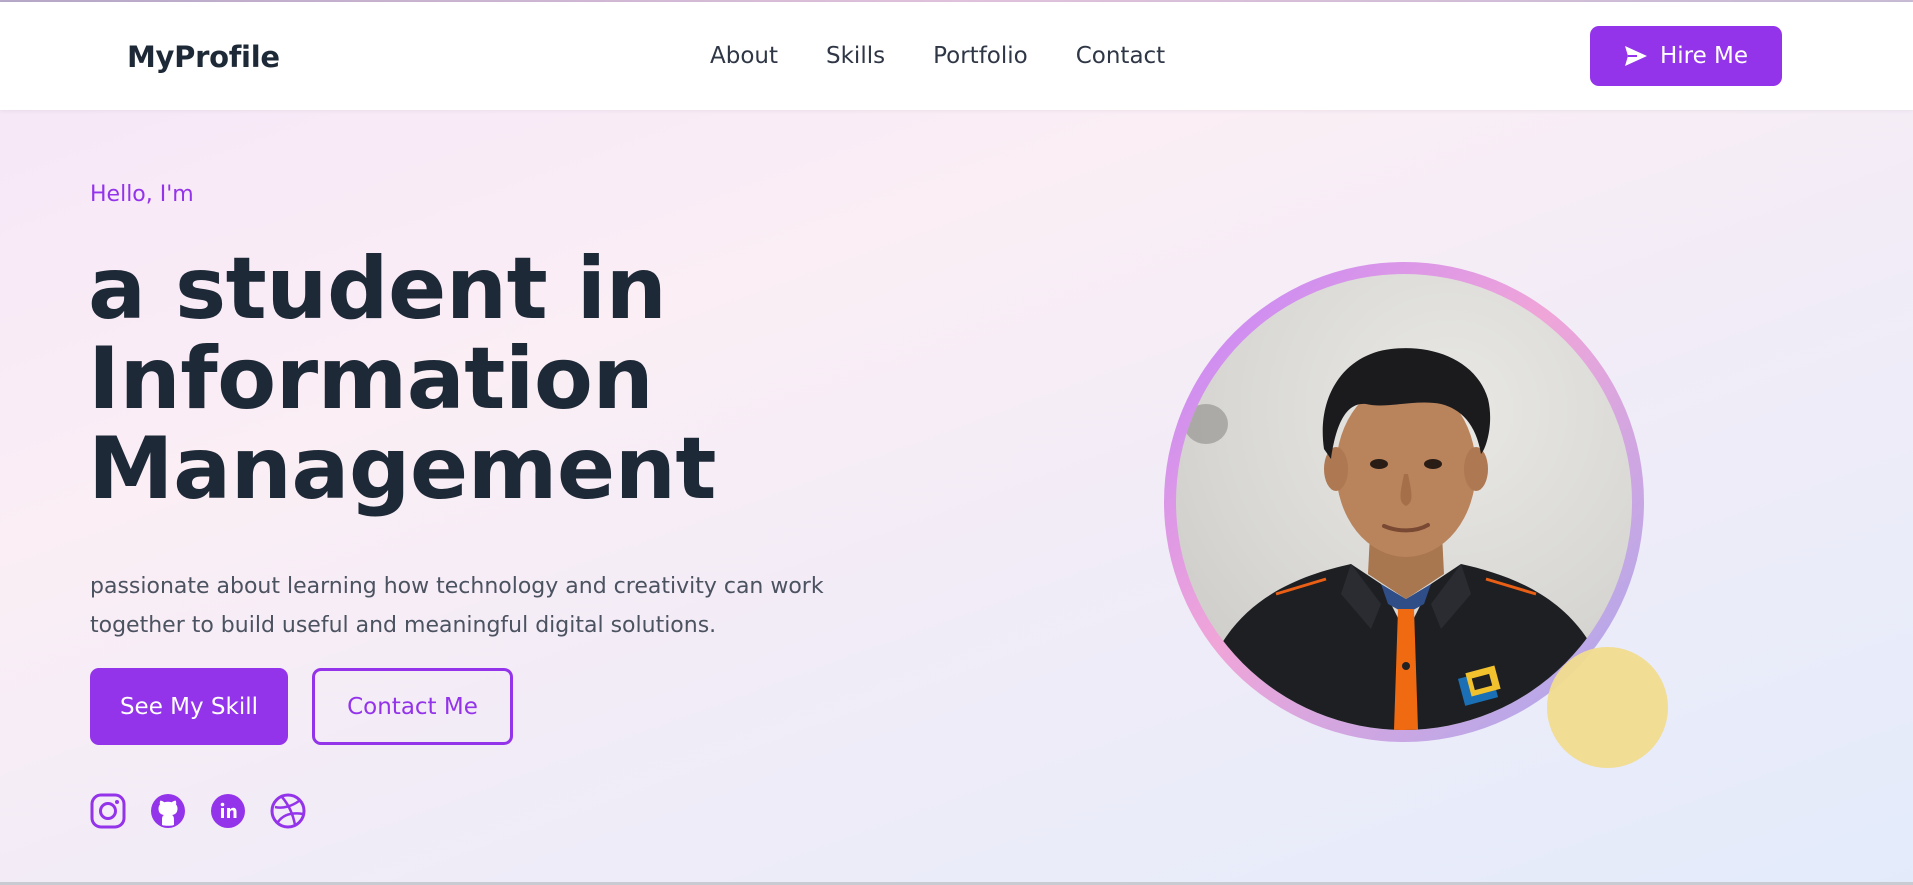 This screenshot has width=1913, height=885. I want to click on nav-link-portfolio: Portfolio, so click(980, 56).